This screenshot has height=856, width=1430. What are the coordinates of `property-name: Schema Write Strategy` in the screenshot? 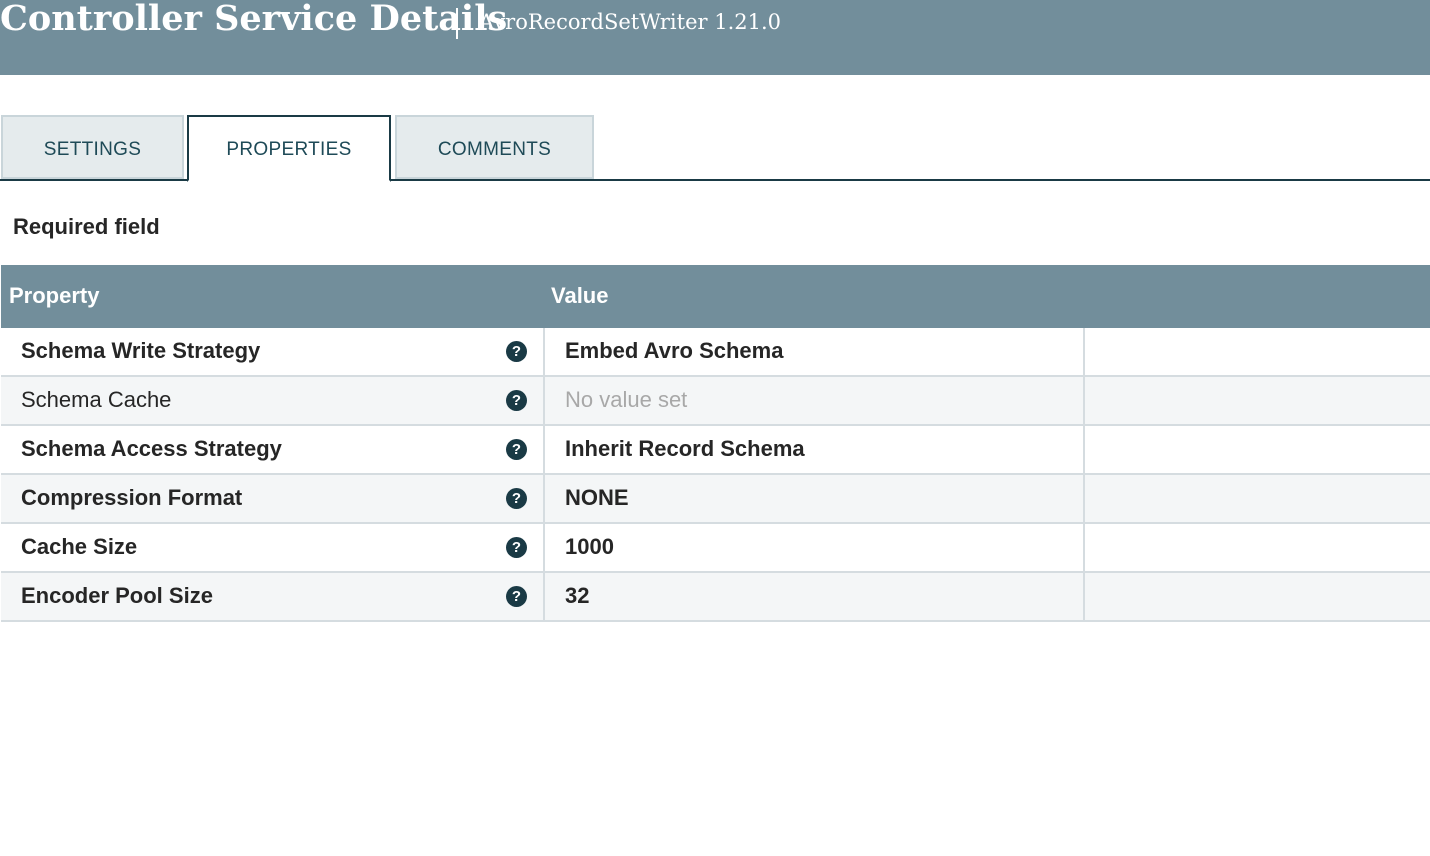 It's located at (141, 350).